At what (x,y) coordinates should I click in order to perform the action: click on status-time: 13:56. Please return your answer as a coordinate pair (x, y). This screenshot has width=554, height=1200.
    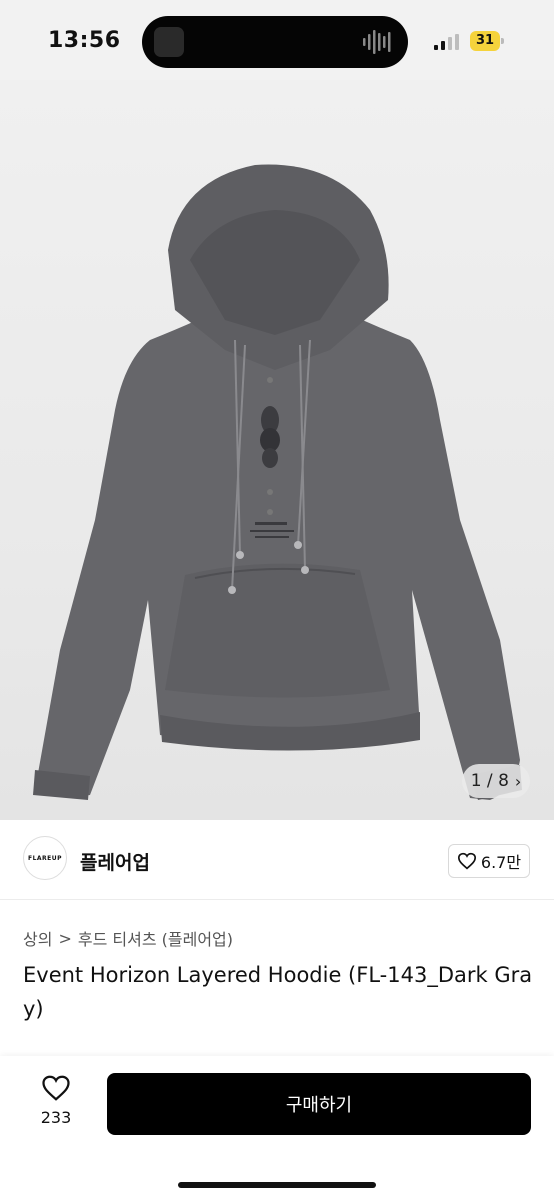
    Looking at the image, I should click on (84, 40).